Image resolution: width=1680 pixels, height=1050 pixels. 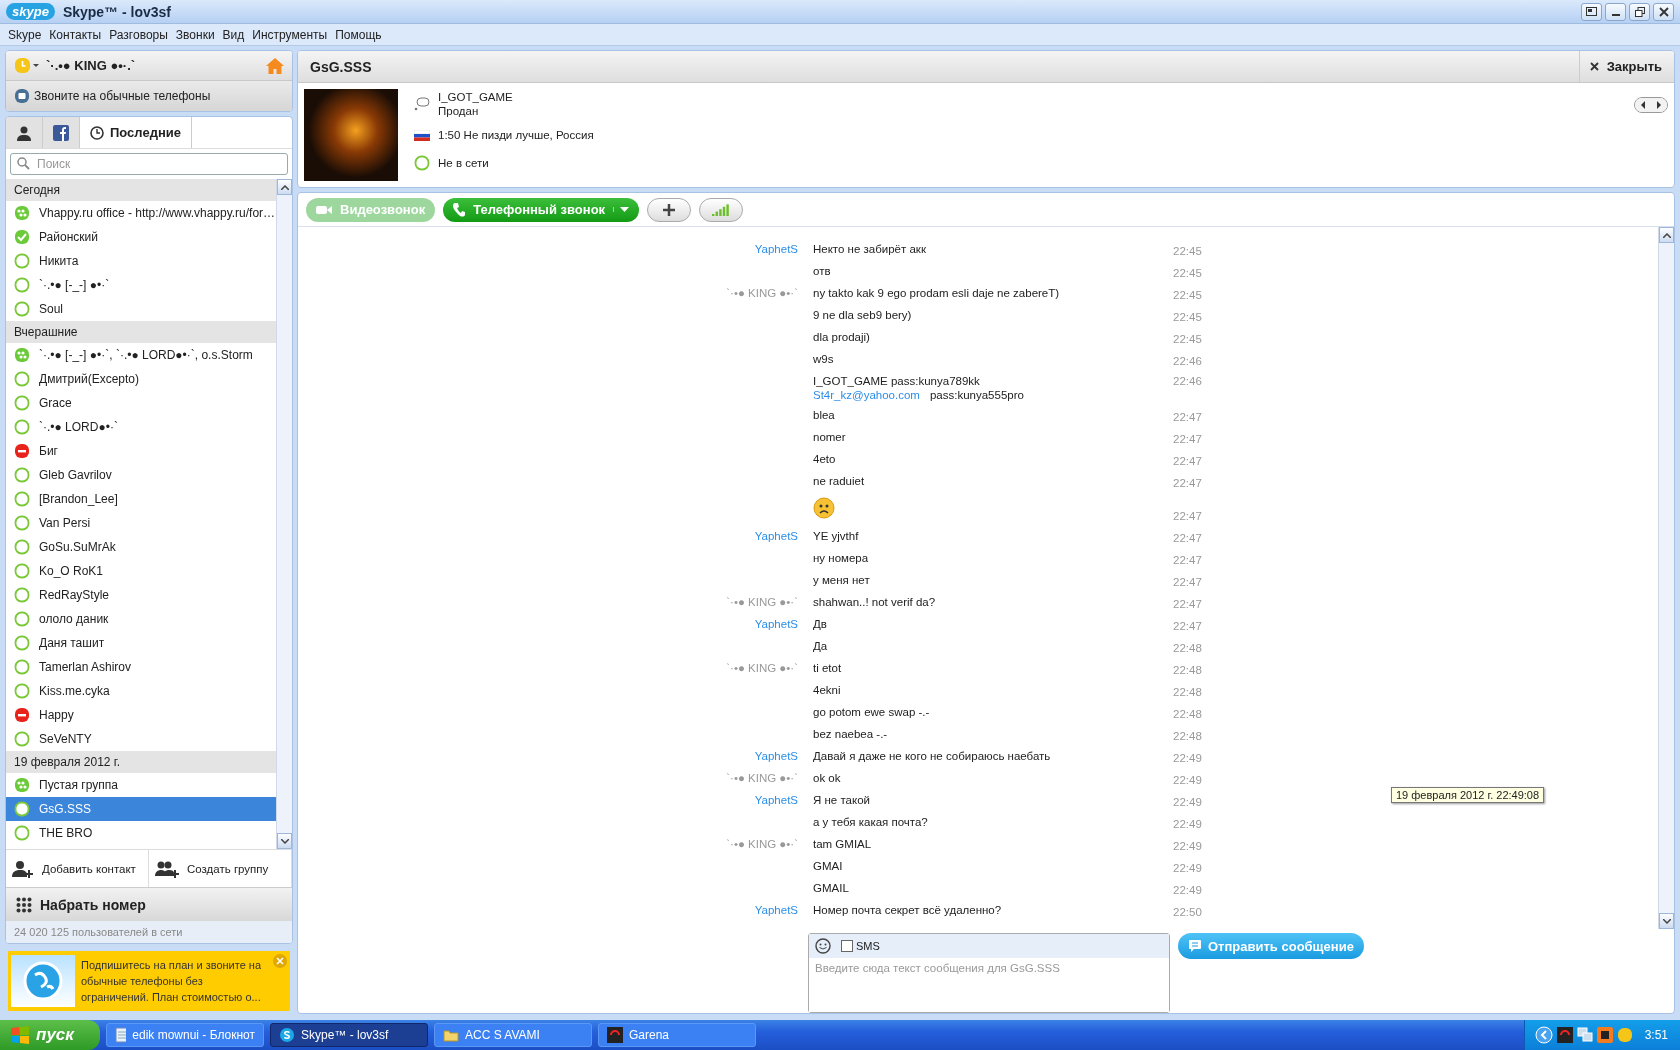 I want to click on offline-status-icon, so click(x=422, y=163).